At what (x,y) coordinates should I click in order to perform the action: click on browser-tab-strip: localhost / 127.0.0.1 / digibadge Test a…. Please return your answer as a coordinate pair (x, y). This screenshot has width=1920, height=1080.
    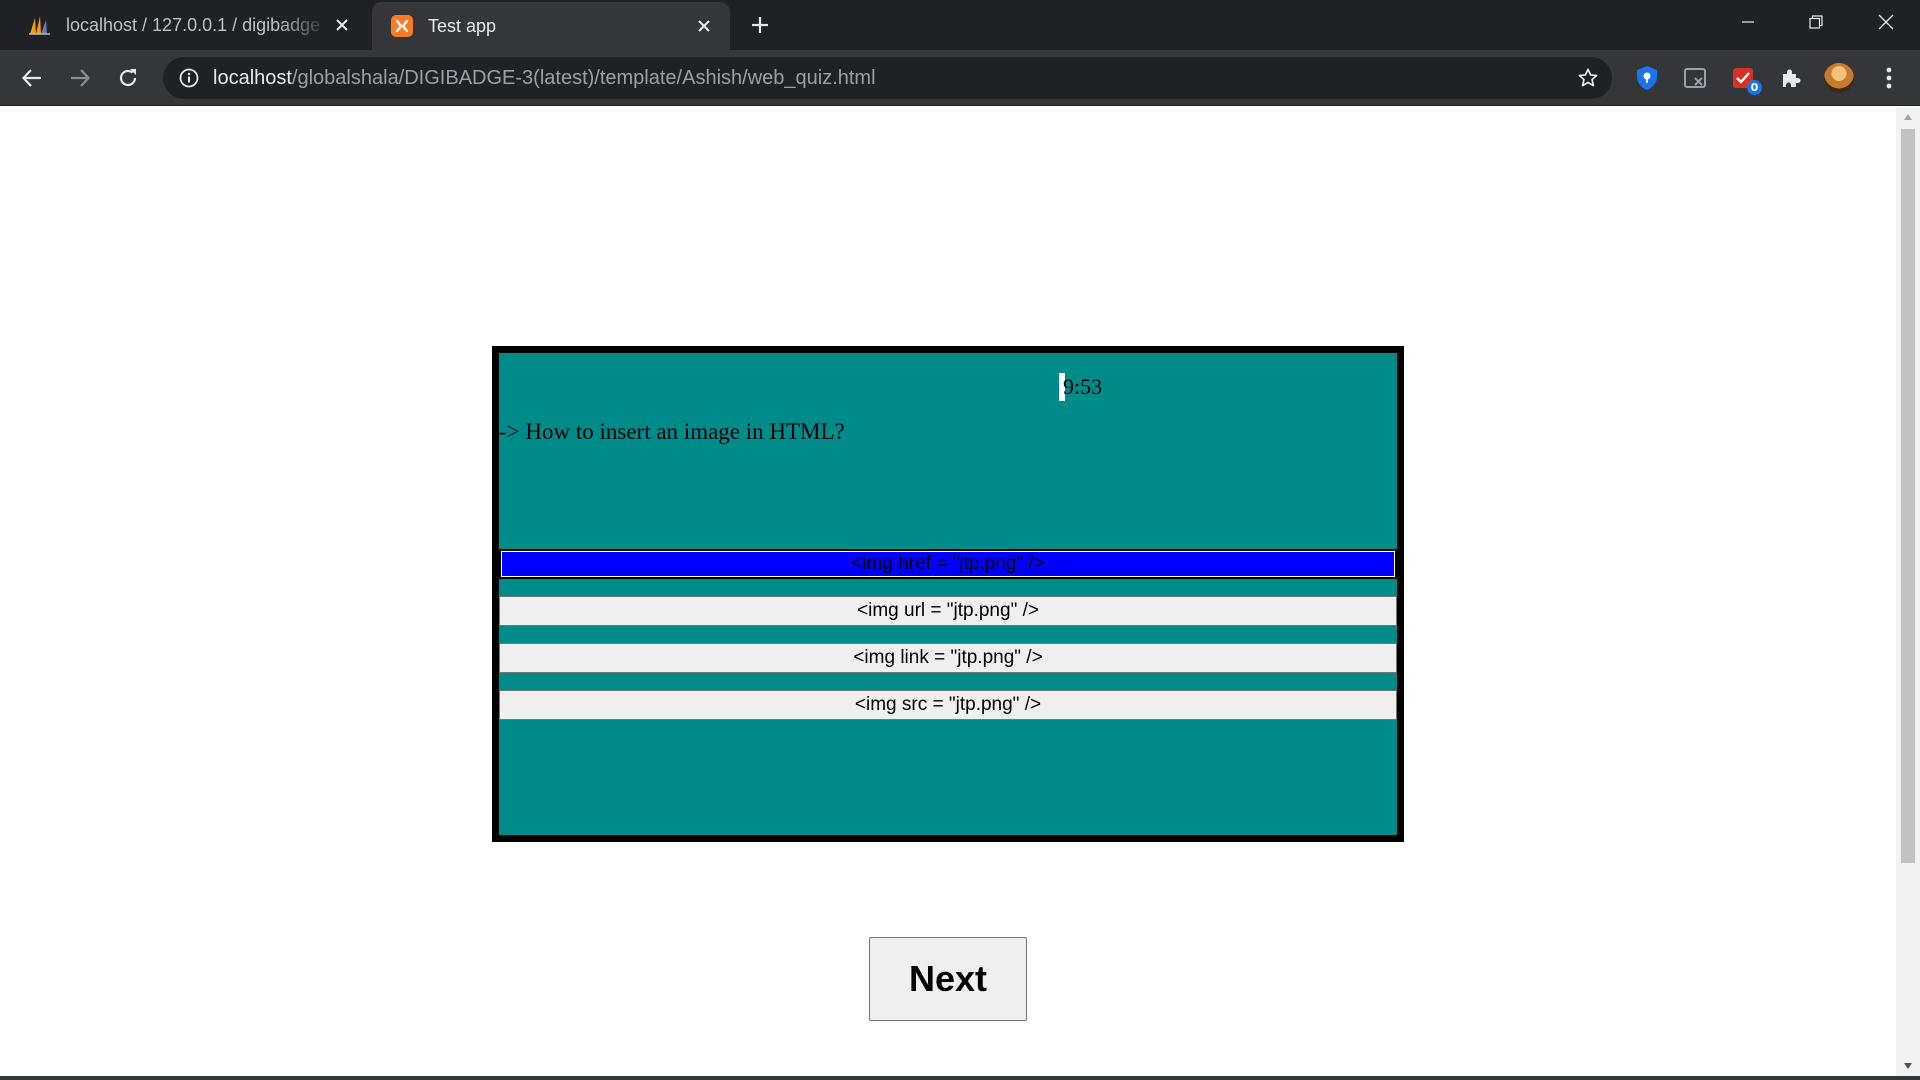
    Looking at the image, I should click on (960, 25).